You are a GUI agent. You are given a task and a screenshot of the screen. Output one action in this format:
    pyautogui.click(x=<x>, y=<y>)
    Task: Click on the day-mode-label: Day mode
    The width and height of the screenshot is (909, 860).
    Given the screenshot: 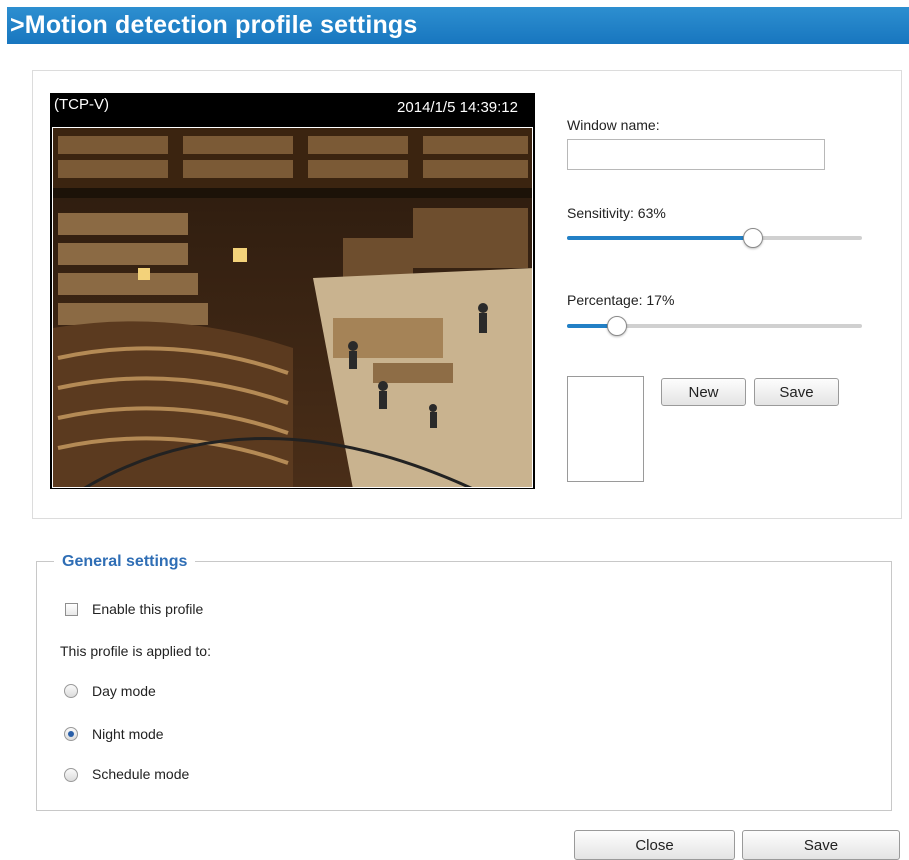 What is the action you would take?
    pyautogui.click(x=124, y=691)
    